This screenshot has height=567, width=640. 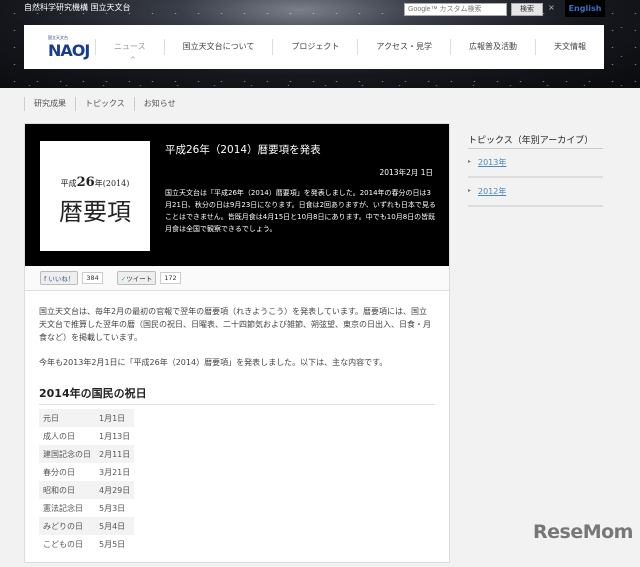 What do you see at coordinates (237, 278) in the screenshot?
I see `social-bar: f いいね！ 384 ✓ツイート 172` at bounding box center [237, 278].